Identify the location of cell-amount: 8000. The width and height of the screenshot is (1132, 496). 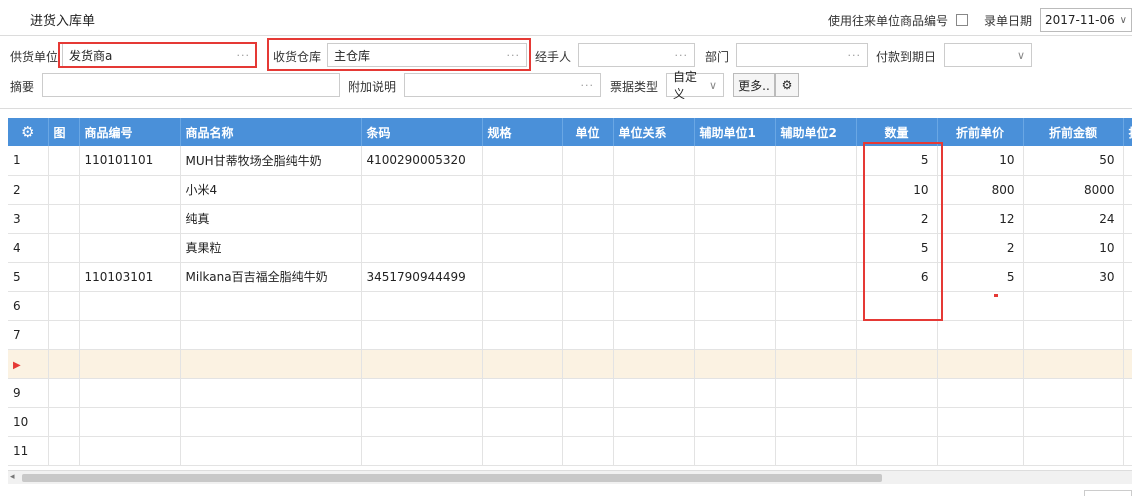
(1073, 190).